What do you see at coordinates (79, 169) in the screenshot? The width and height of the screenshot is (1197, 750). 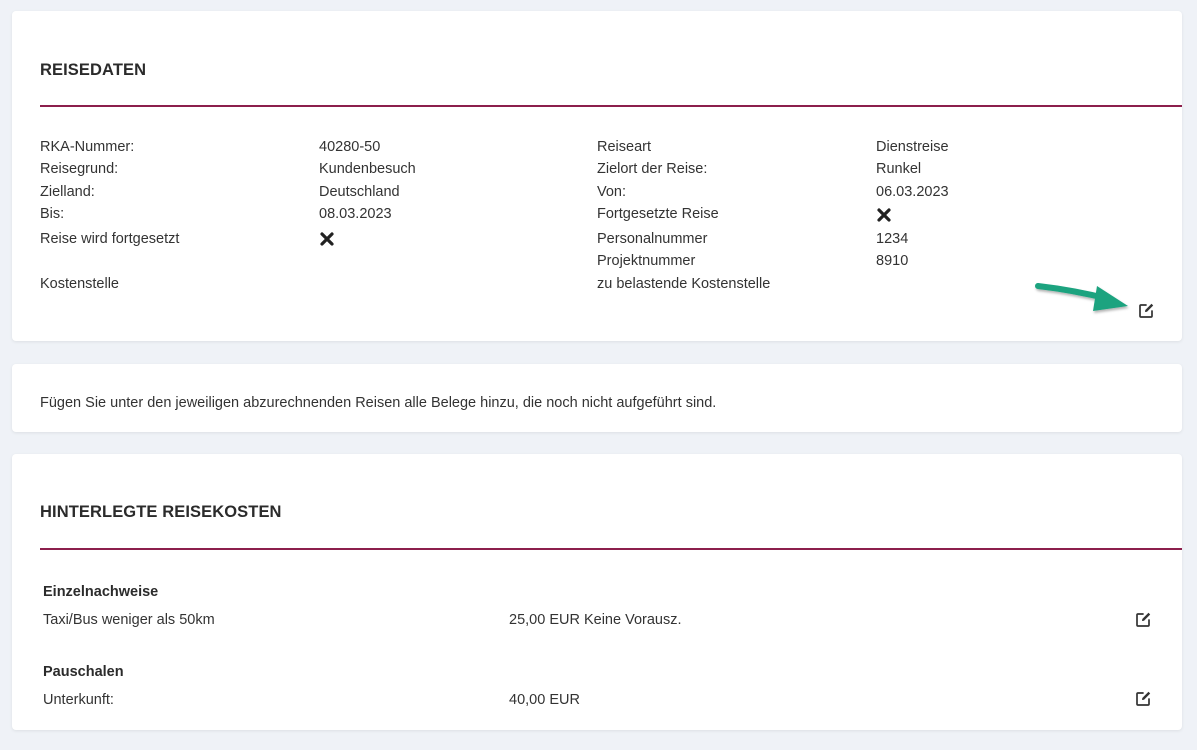 I see `reisegrund-label: Reisegrund:` at bounding box center [79, 169].